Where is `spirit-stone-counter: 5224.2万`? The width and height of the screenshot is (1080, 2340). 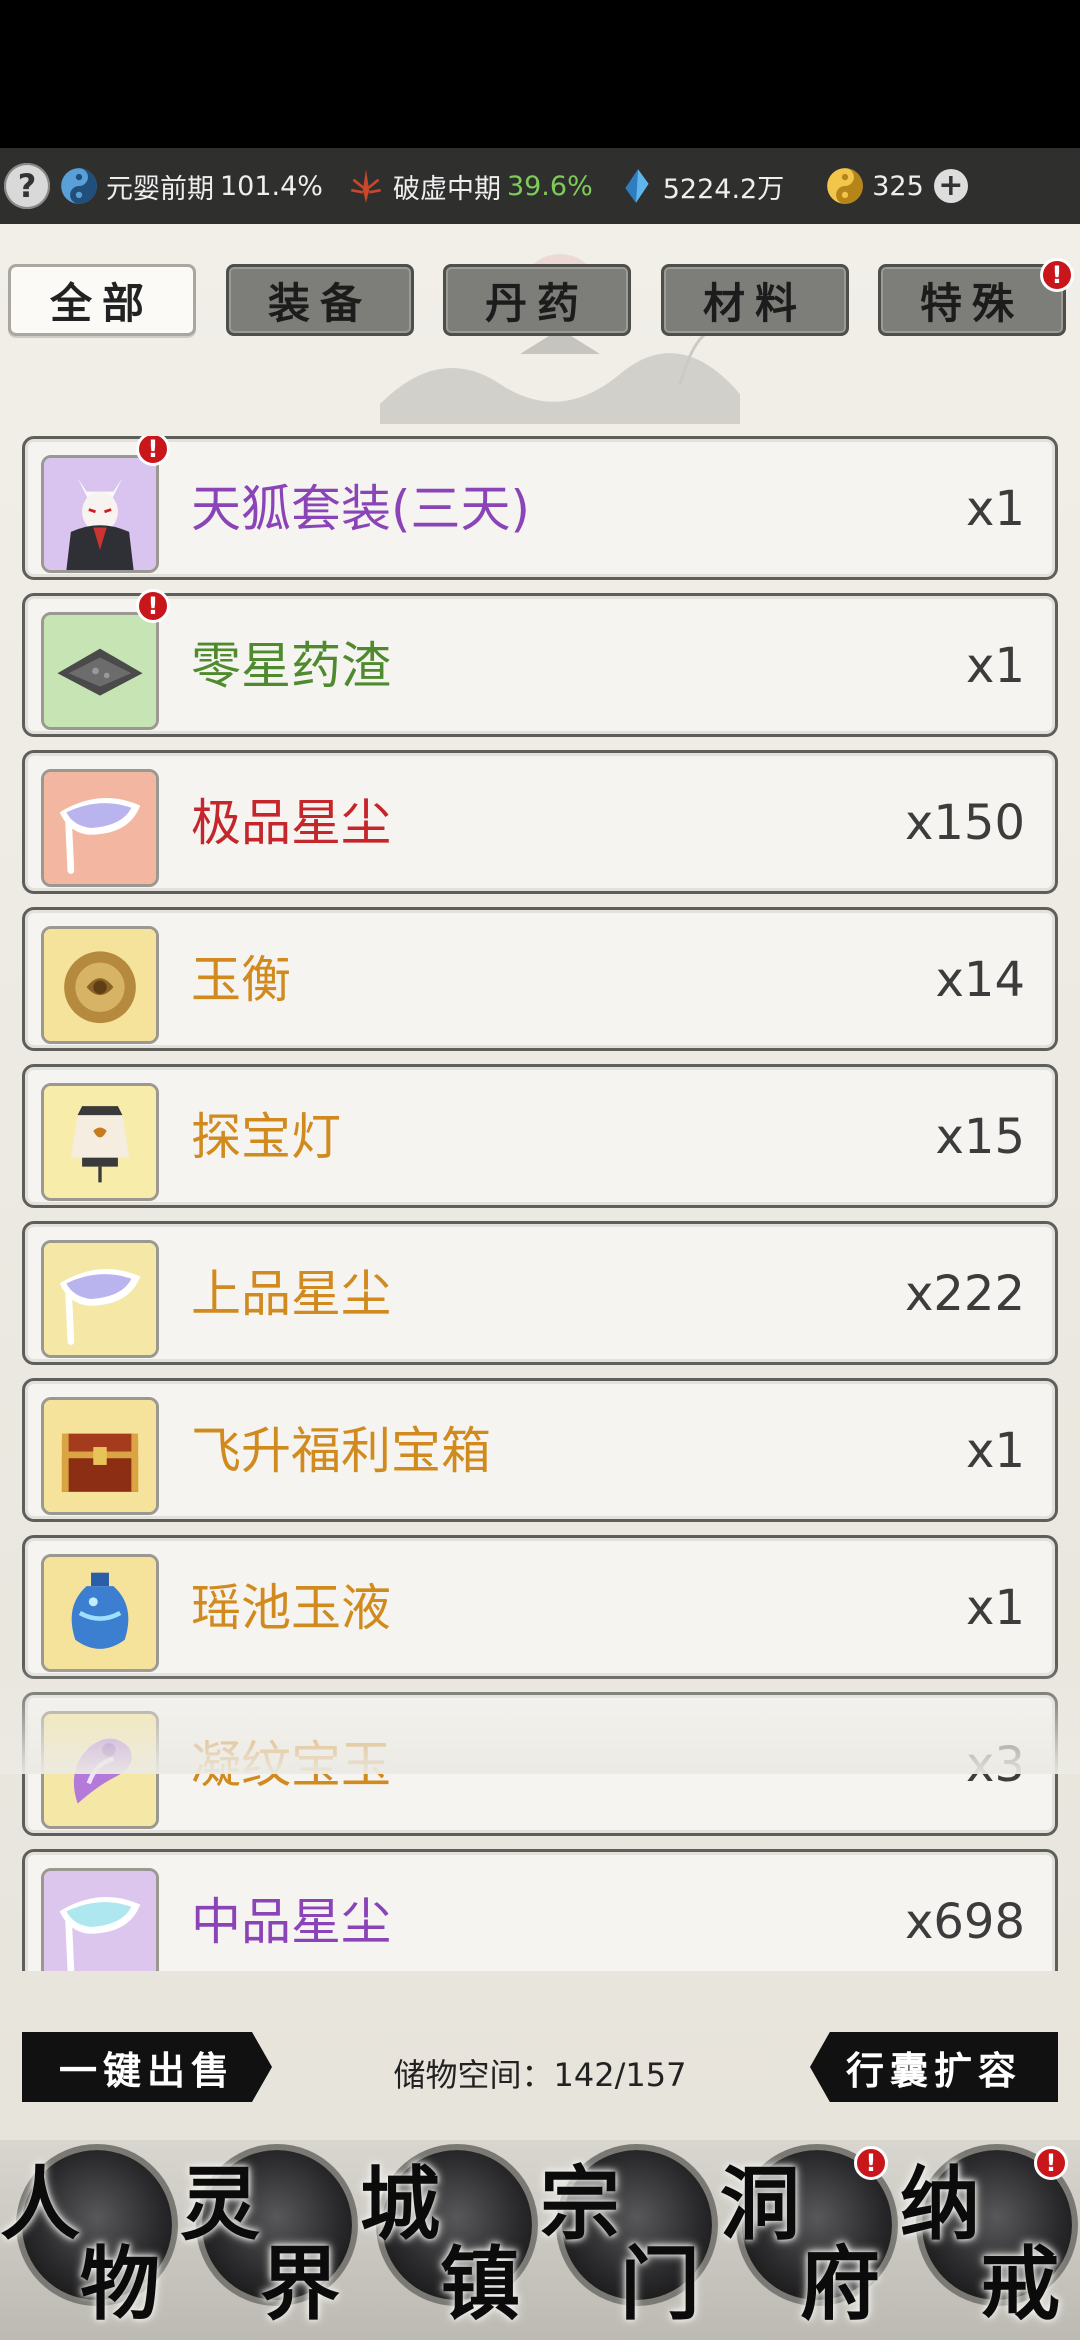
spirit-stone-counter: 5224.2万 is located at coordinates (699, 186).